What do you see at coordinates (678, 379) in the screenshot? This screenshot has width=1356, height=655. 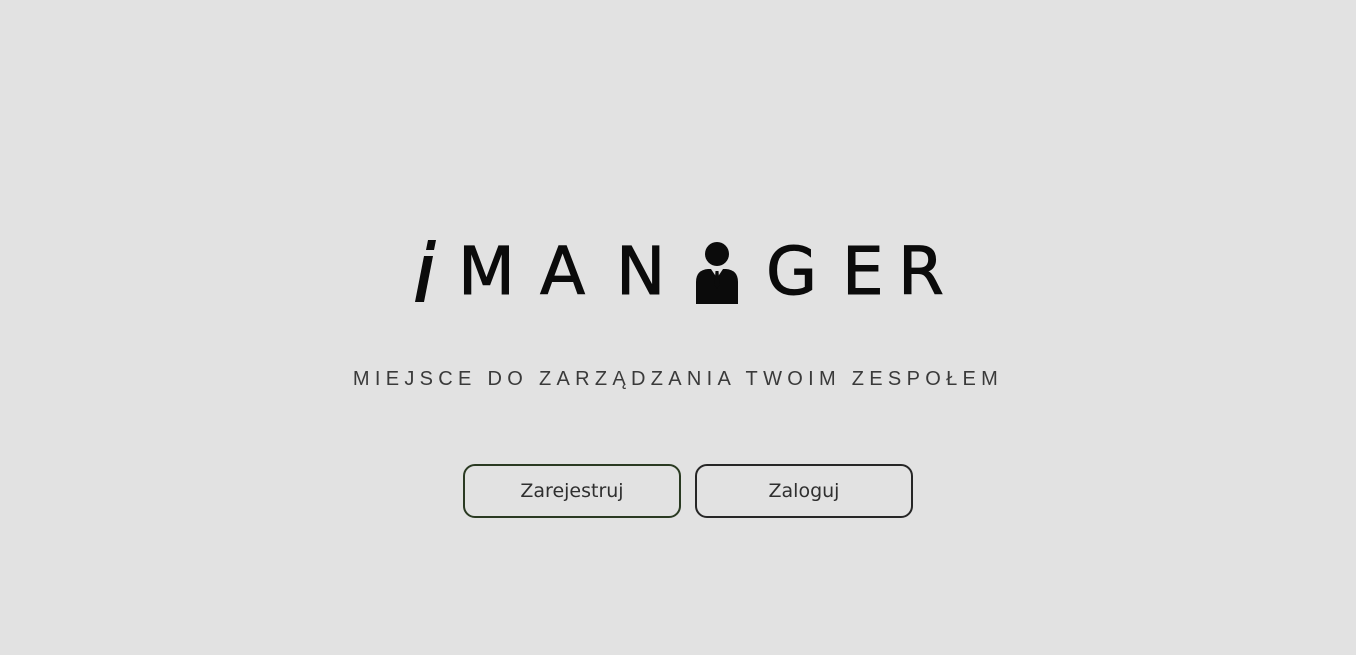 I see `tagline: MIEJSCE DO ZARZĄDZANIA TWOIM ZESPOŁEM` at bounding box center [678, 379].